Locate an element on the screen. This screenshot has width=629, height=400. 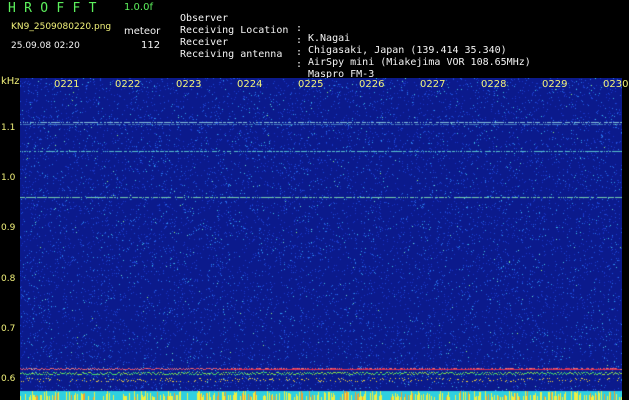
frequency-tick-label: 0.7 is located at coordinates (8, 328).